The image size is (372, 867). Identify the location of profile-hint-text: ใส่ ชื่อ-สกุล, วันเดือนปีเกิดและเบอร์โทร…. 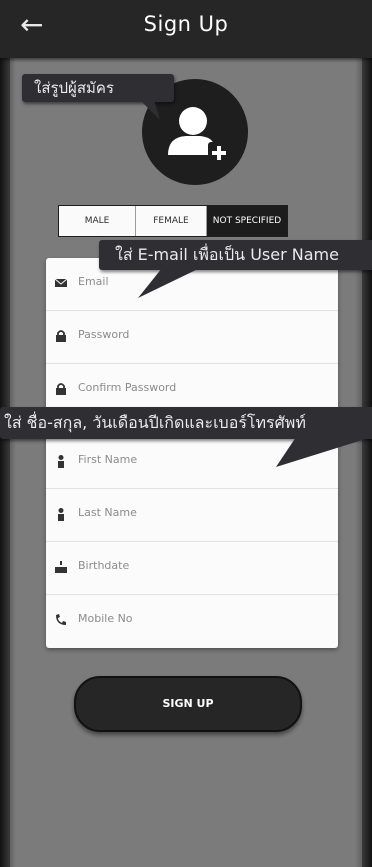
(155, 422).